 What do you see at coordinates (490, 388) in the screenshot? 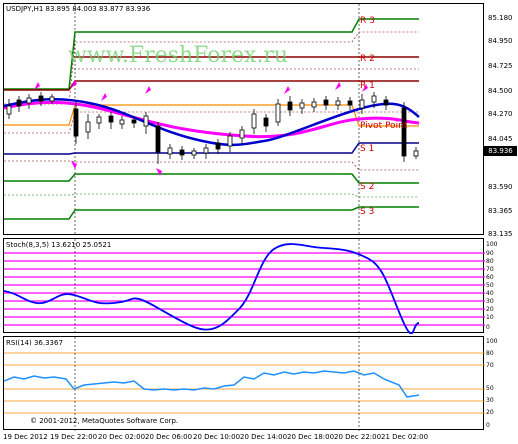
I see `rsi-tick: 50` at bounding box center [490, 388].